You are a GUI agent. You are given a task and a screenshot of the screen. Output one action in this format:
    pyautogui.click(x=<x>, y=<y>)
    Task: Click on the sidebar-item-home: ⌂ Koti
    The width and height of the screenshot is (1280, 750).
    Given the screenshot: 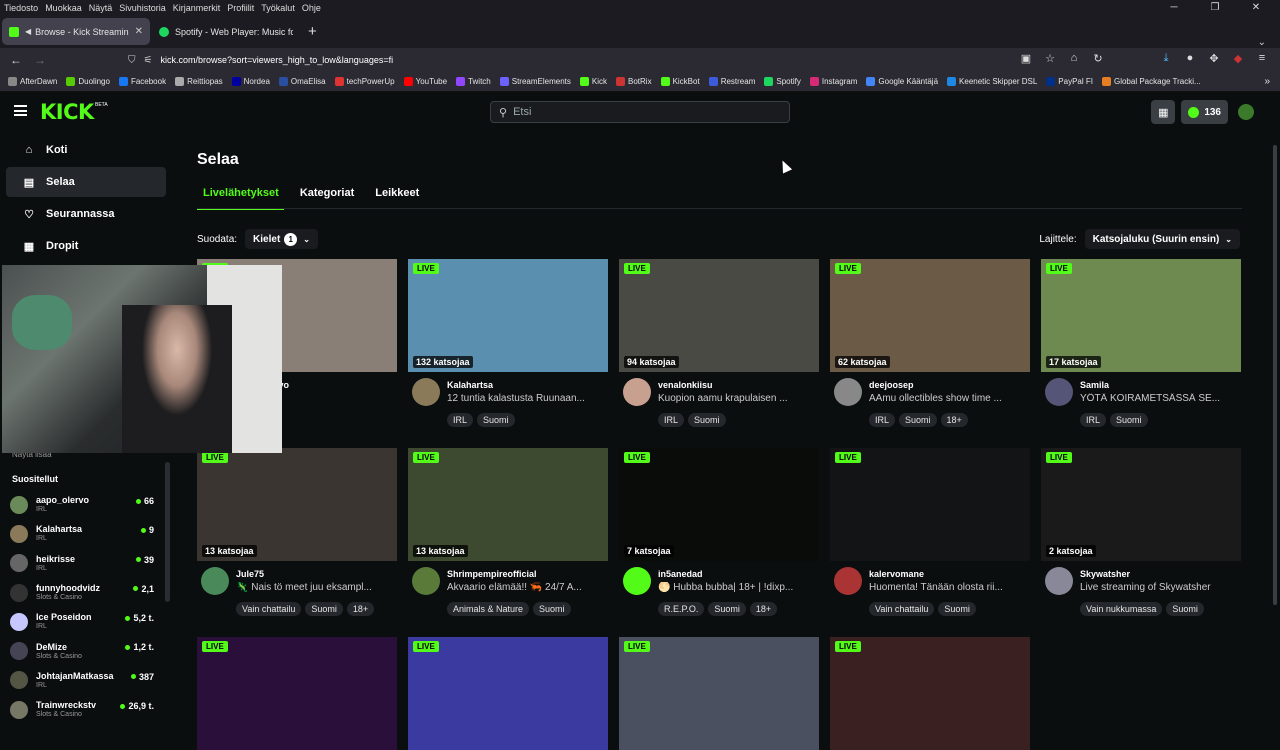 What is the action you would take?
    pyautogui.click(x=86, y=150)
    